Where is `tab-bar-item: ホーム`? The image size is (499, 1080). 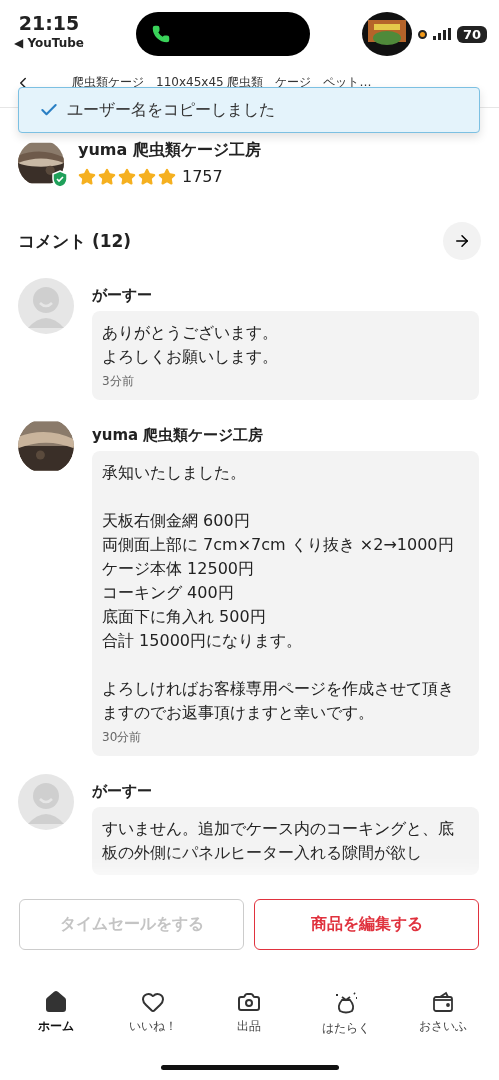
tab-bar-item: ホーム is located at coordinates (56, 1013).